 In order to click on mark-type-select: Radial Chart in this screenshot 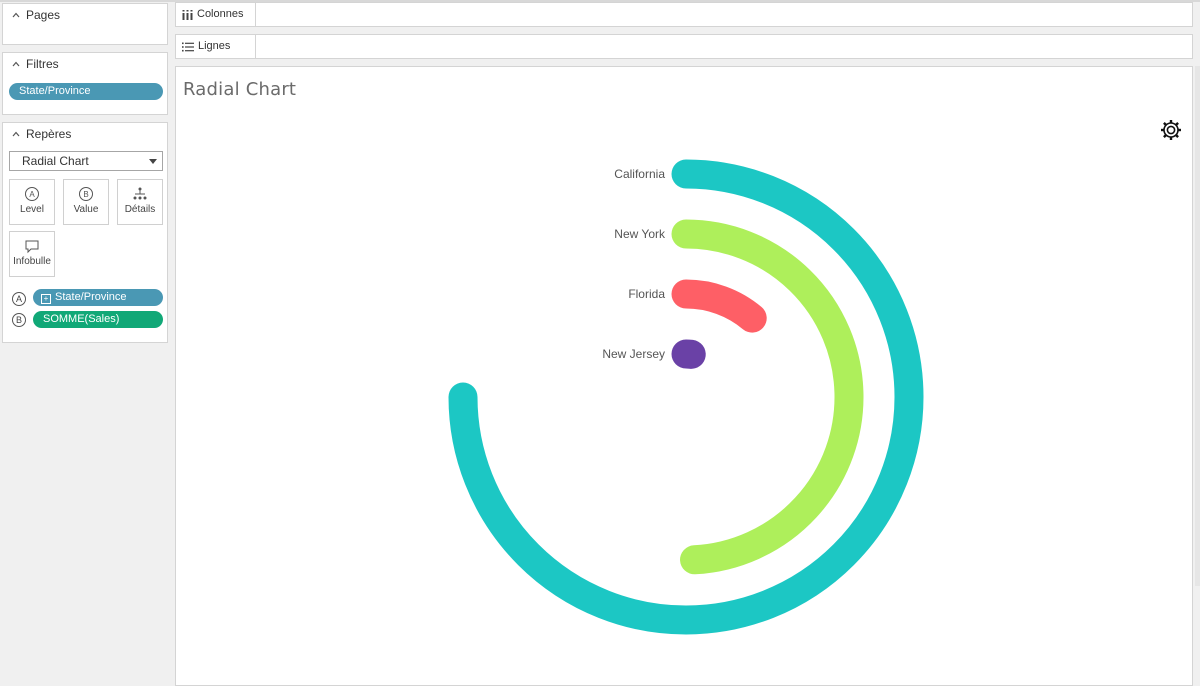, I will do `click(86, 161)`.